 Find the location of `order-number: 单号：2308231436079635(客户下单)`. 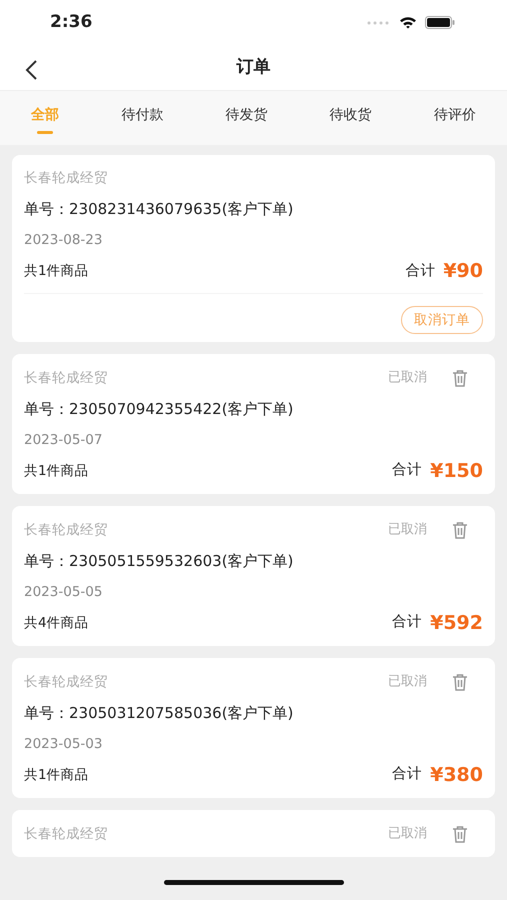

order-number: 单号：2308231436079635(客户下单) is located at coordinates (159, 209).